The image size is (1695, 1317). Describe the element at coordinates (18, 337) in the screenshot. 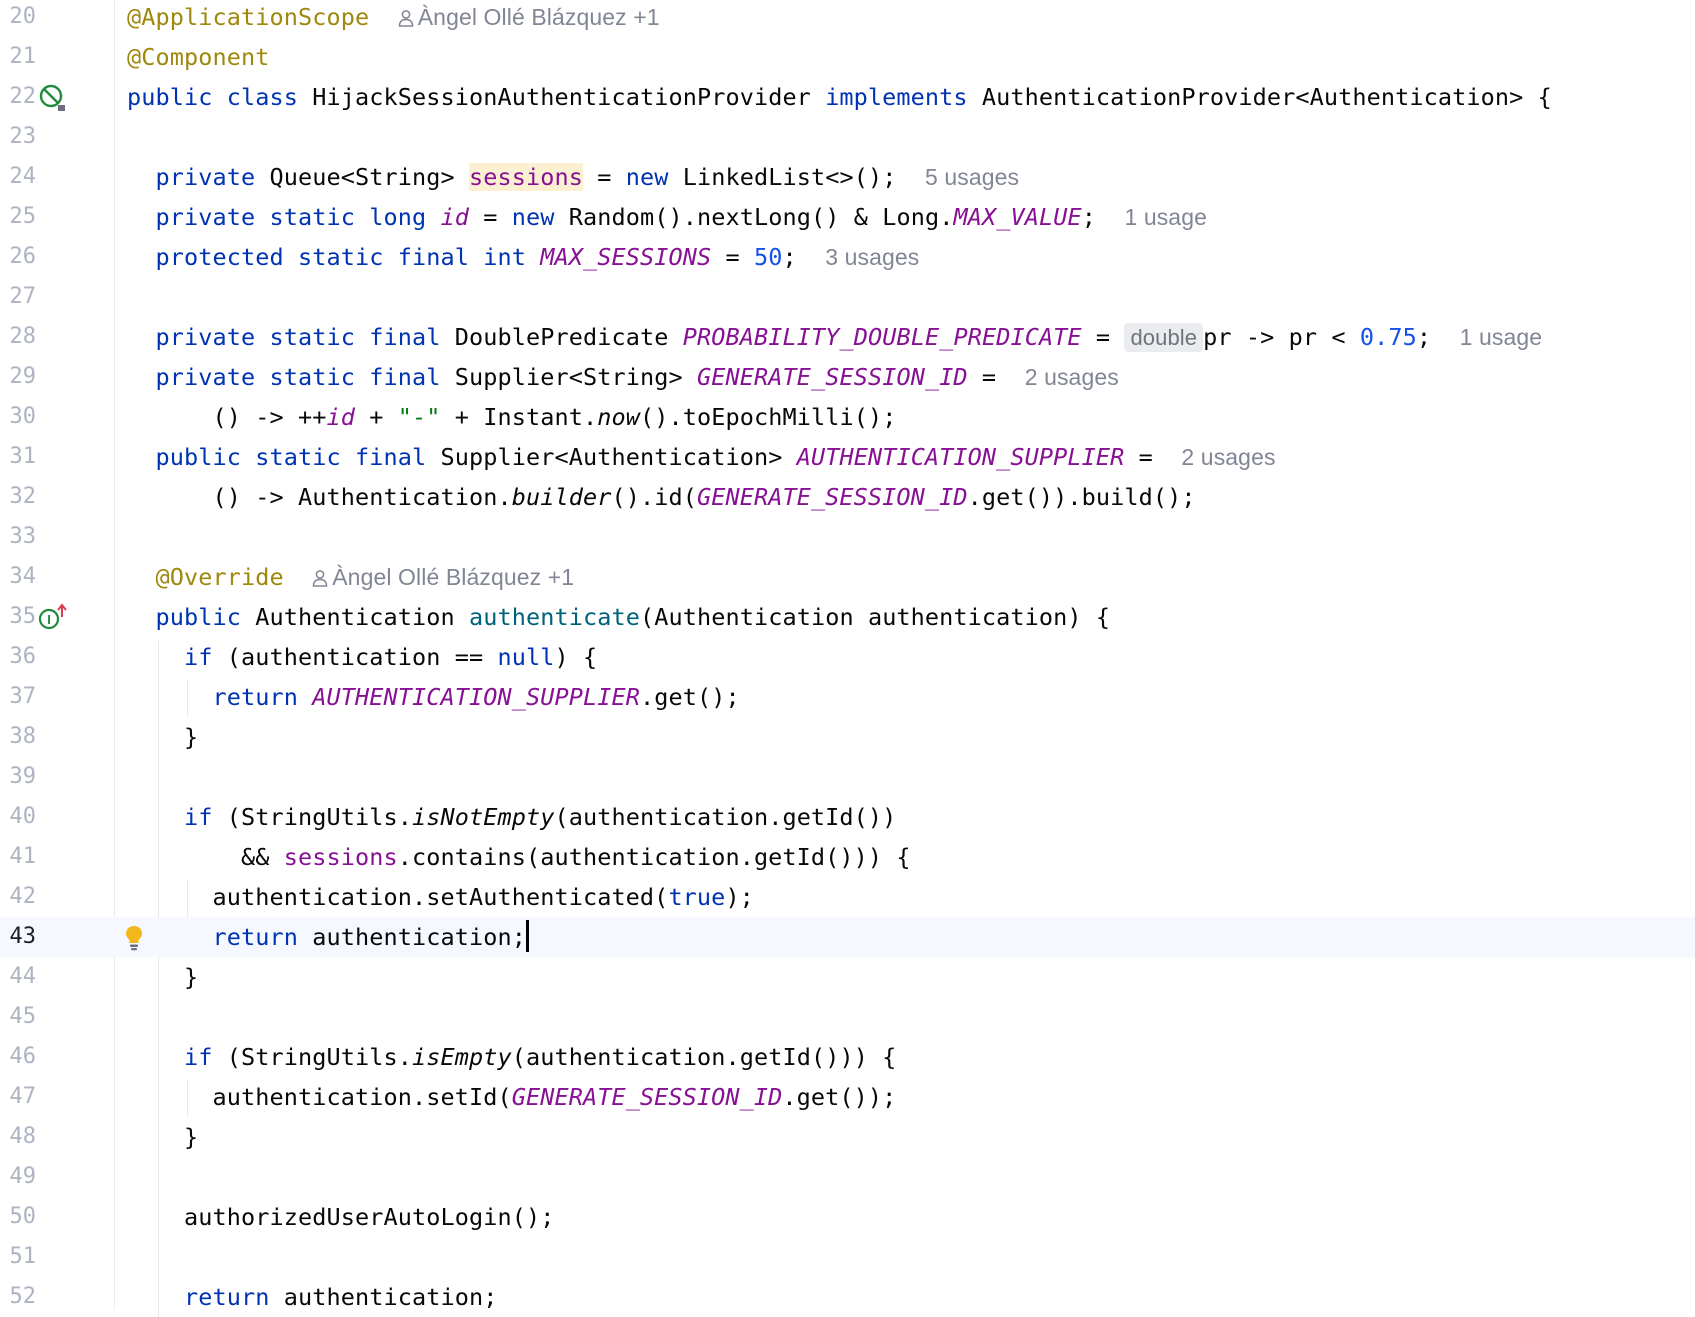

I see `line-number: 28` at that location.